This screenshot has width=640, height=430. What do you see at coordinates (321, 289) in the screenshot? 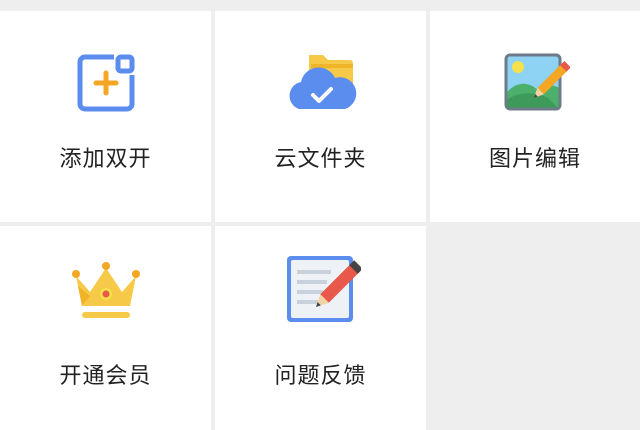
I see `feedback-note-icon` at bounding box center [321, 289].